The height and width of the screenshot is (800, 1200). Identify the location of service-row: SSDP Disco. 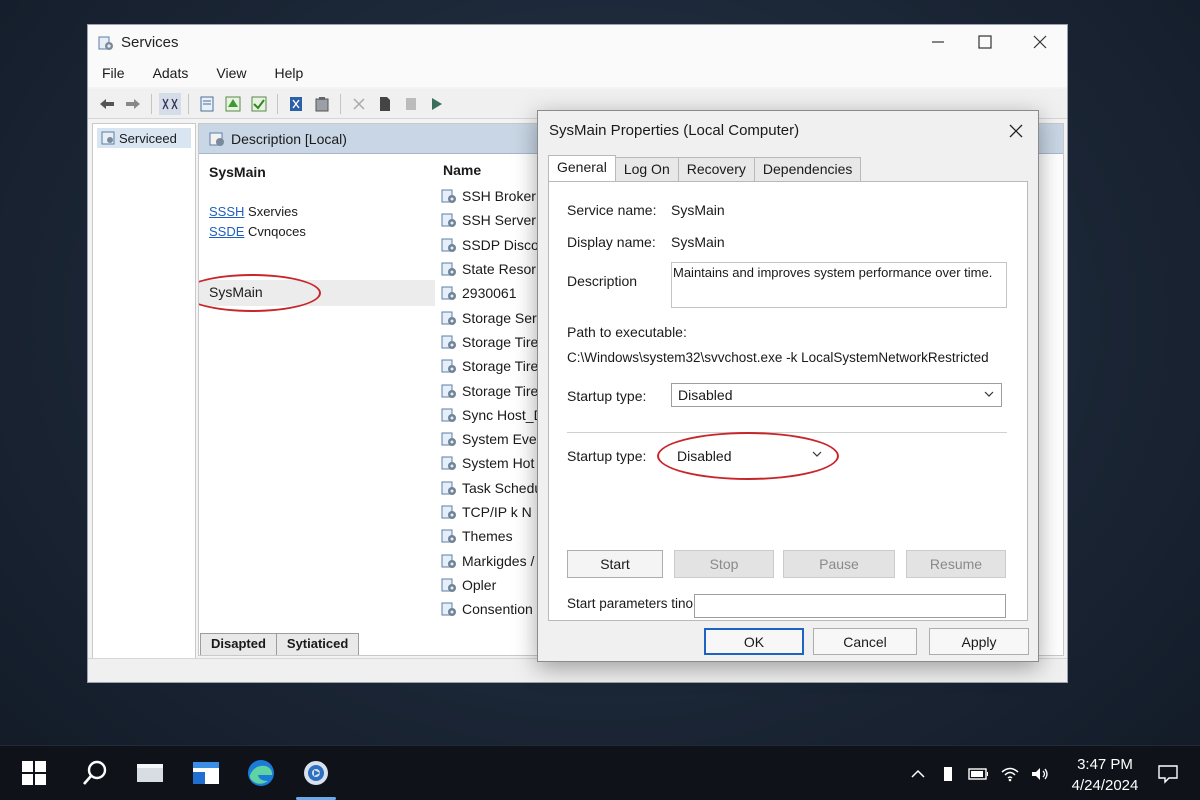
(491, 245).